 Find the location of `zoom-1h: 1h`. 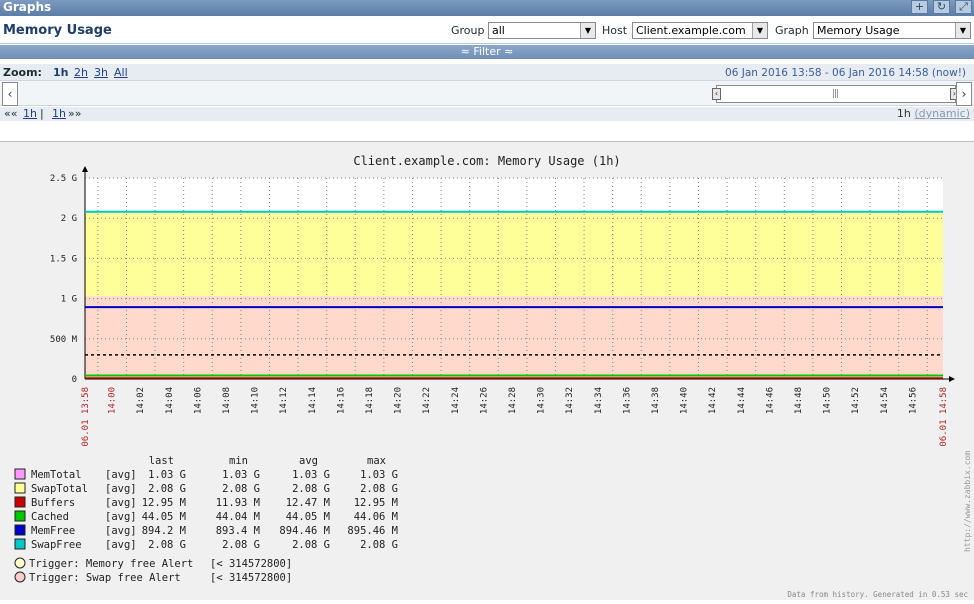

zoom-1h: 1h is located at coordinates (61, 72).